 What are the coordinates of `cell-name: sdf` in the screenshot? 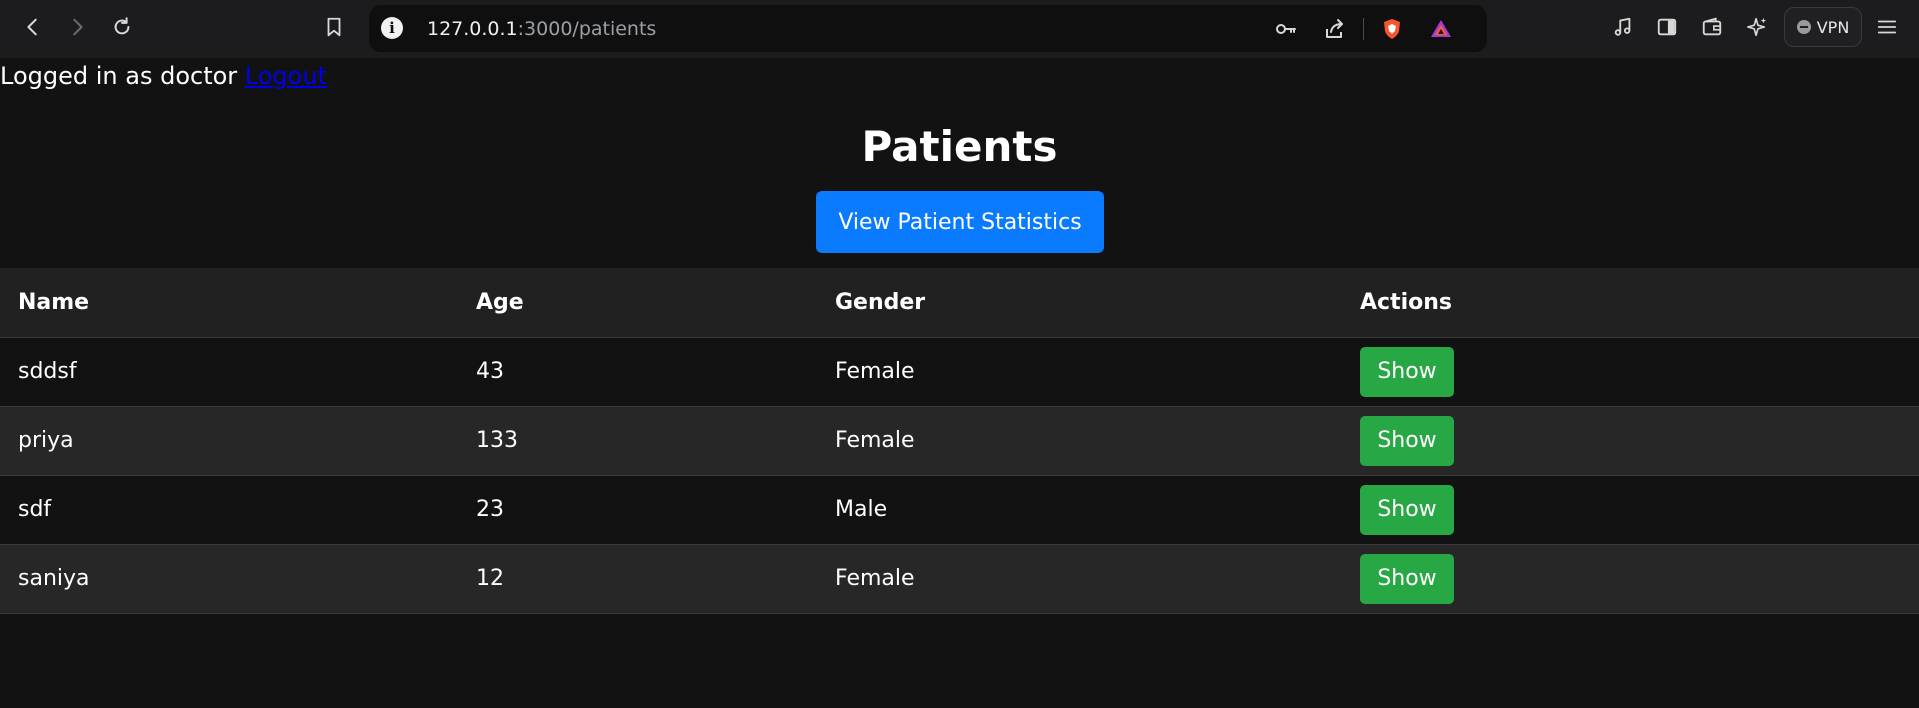 It's located at (229, 510).